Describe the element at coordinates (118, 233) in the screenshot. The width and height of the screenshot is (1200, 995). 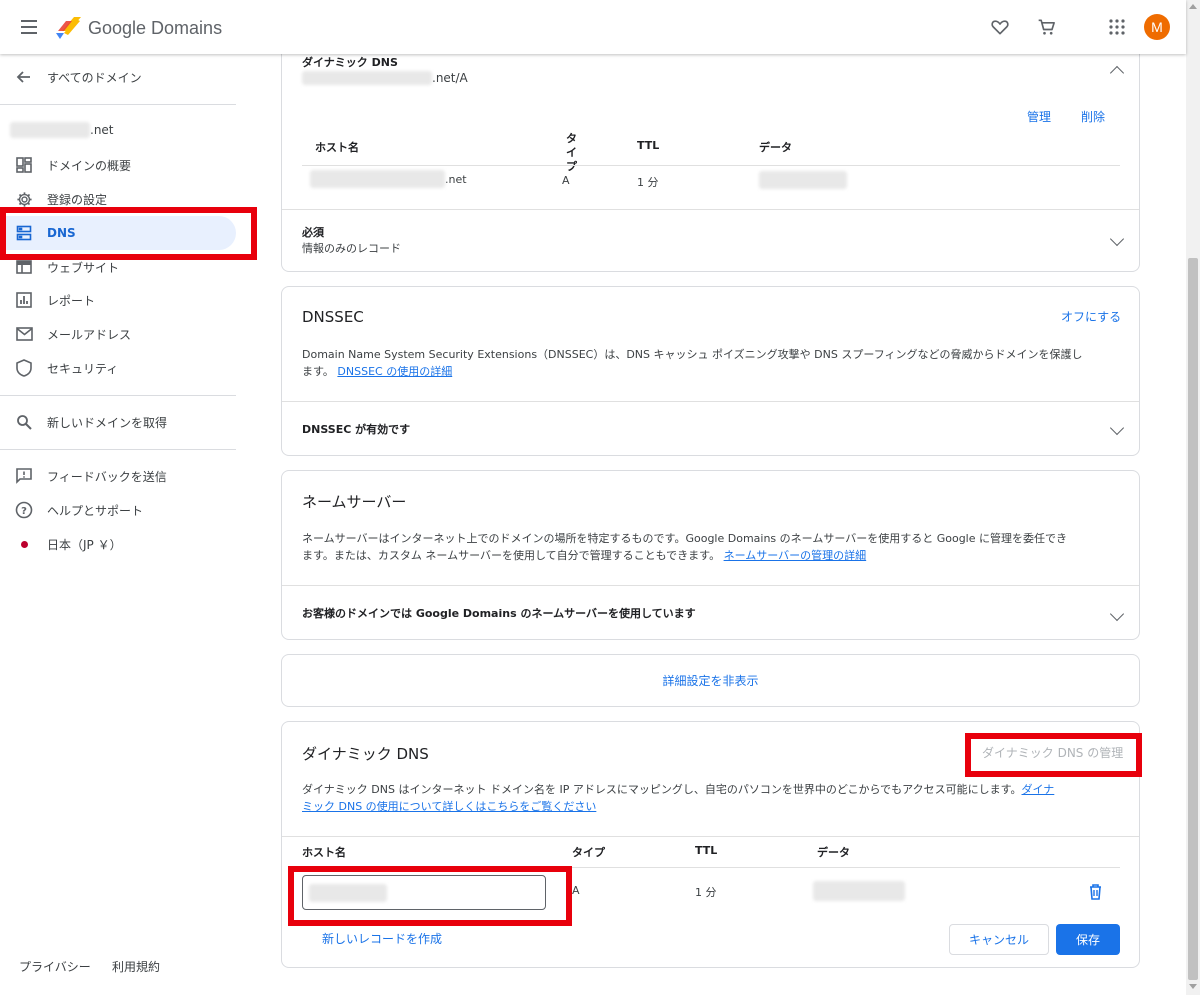
I see `sidebar-item-dns: DNS` at that location.